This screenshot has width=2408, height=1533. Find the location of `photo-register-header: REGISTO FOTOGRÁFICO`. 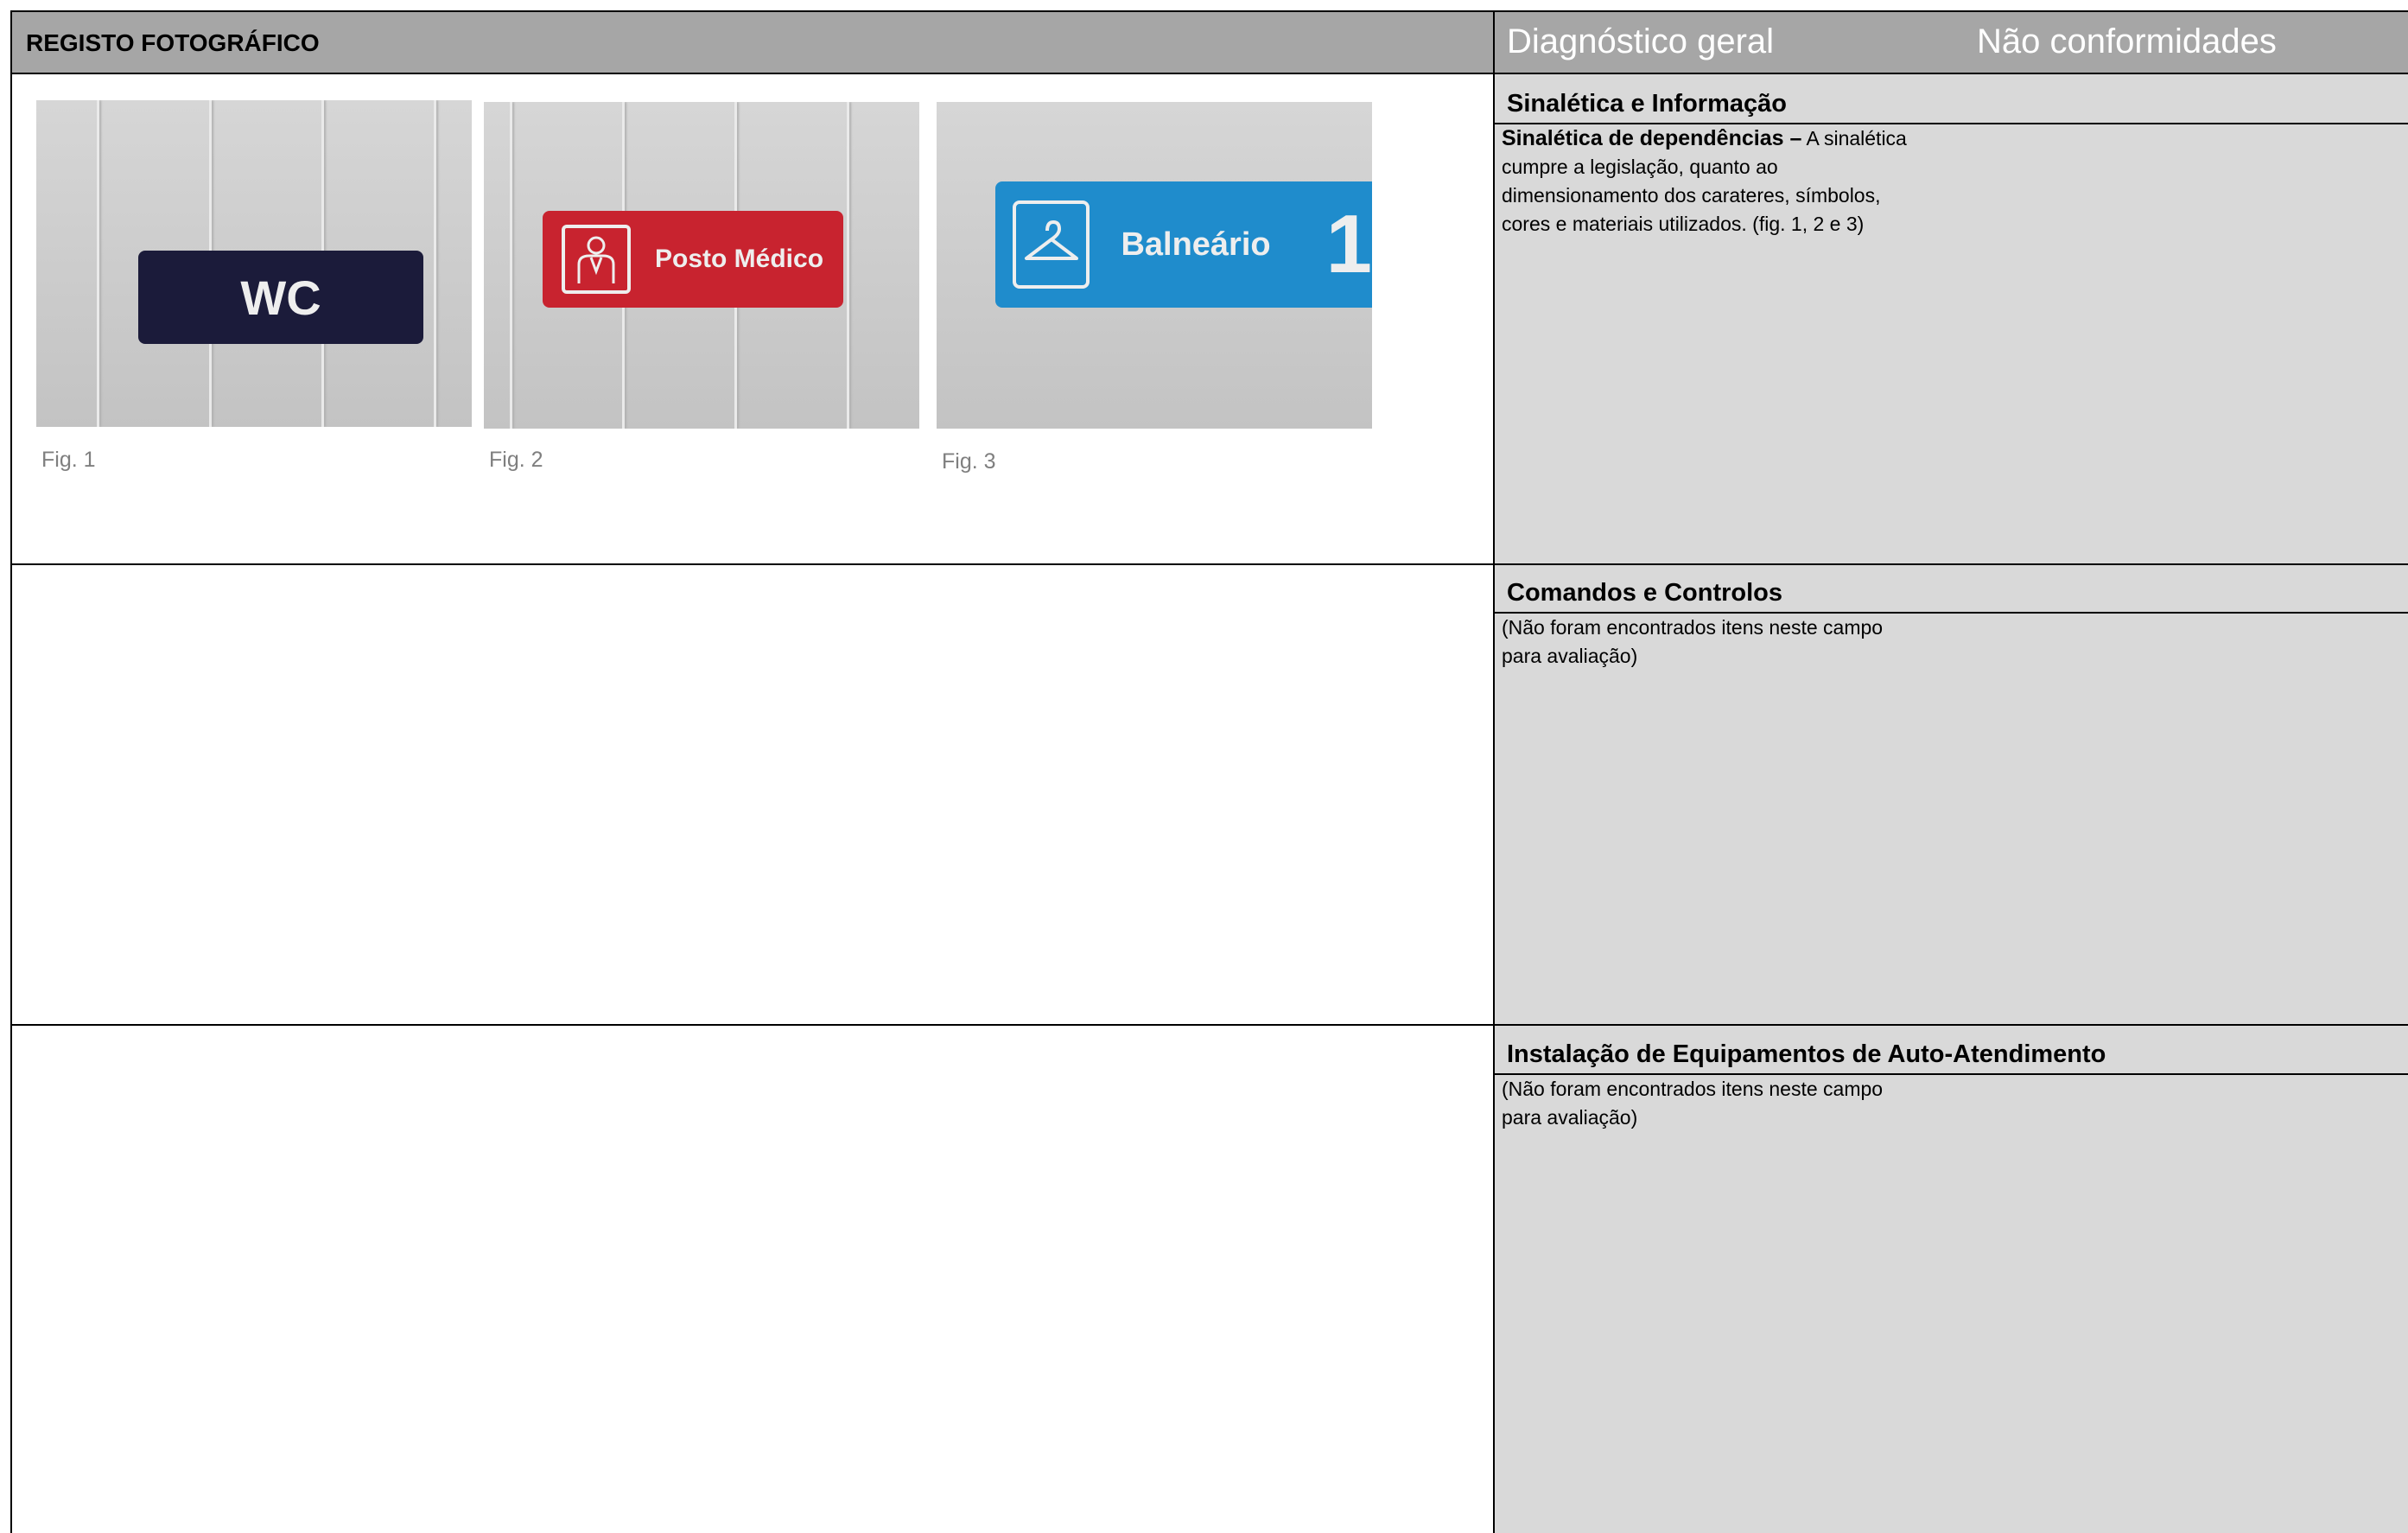

photo-register-header: REGISTO FOTOGRÁFICO is located at coordinates (751, 42).